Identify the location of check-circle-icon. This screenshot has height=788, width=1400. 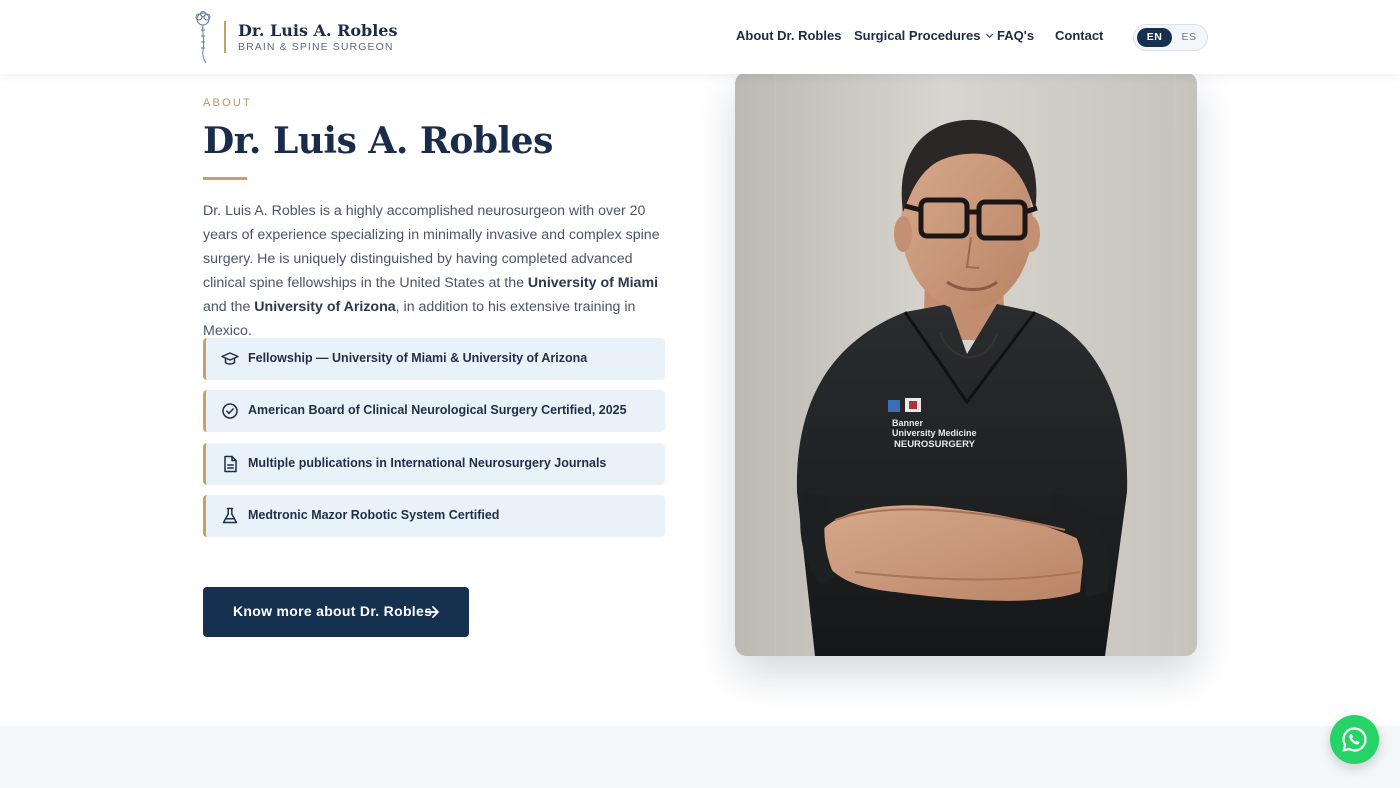
(230, 411).